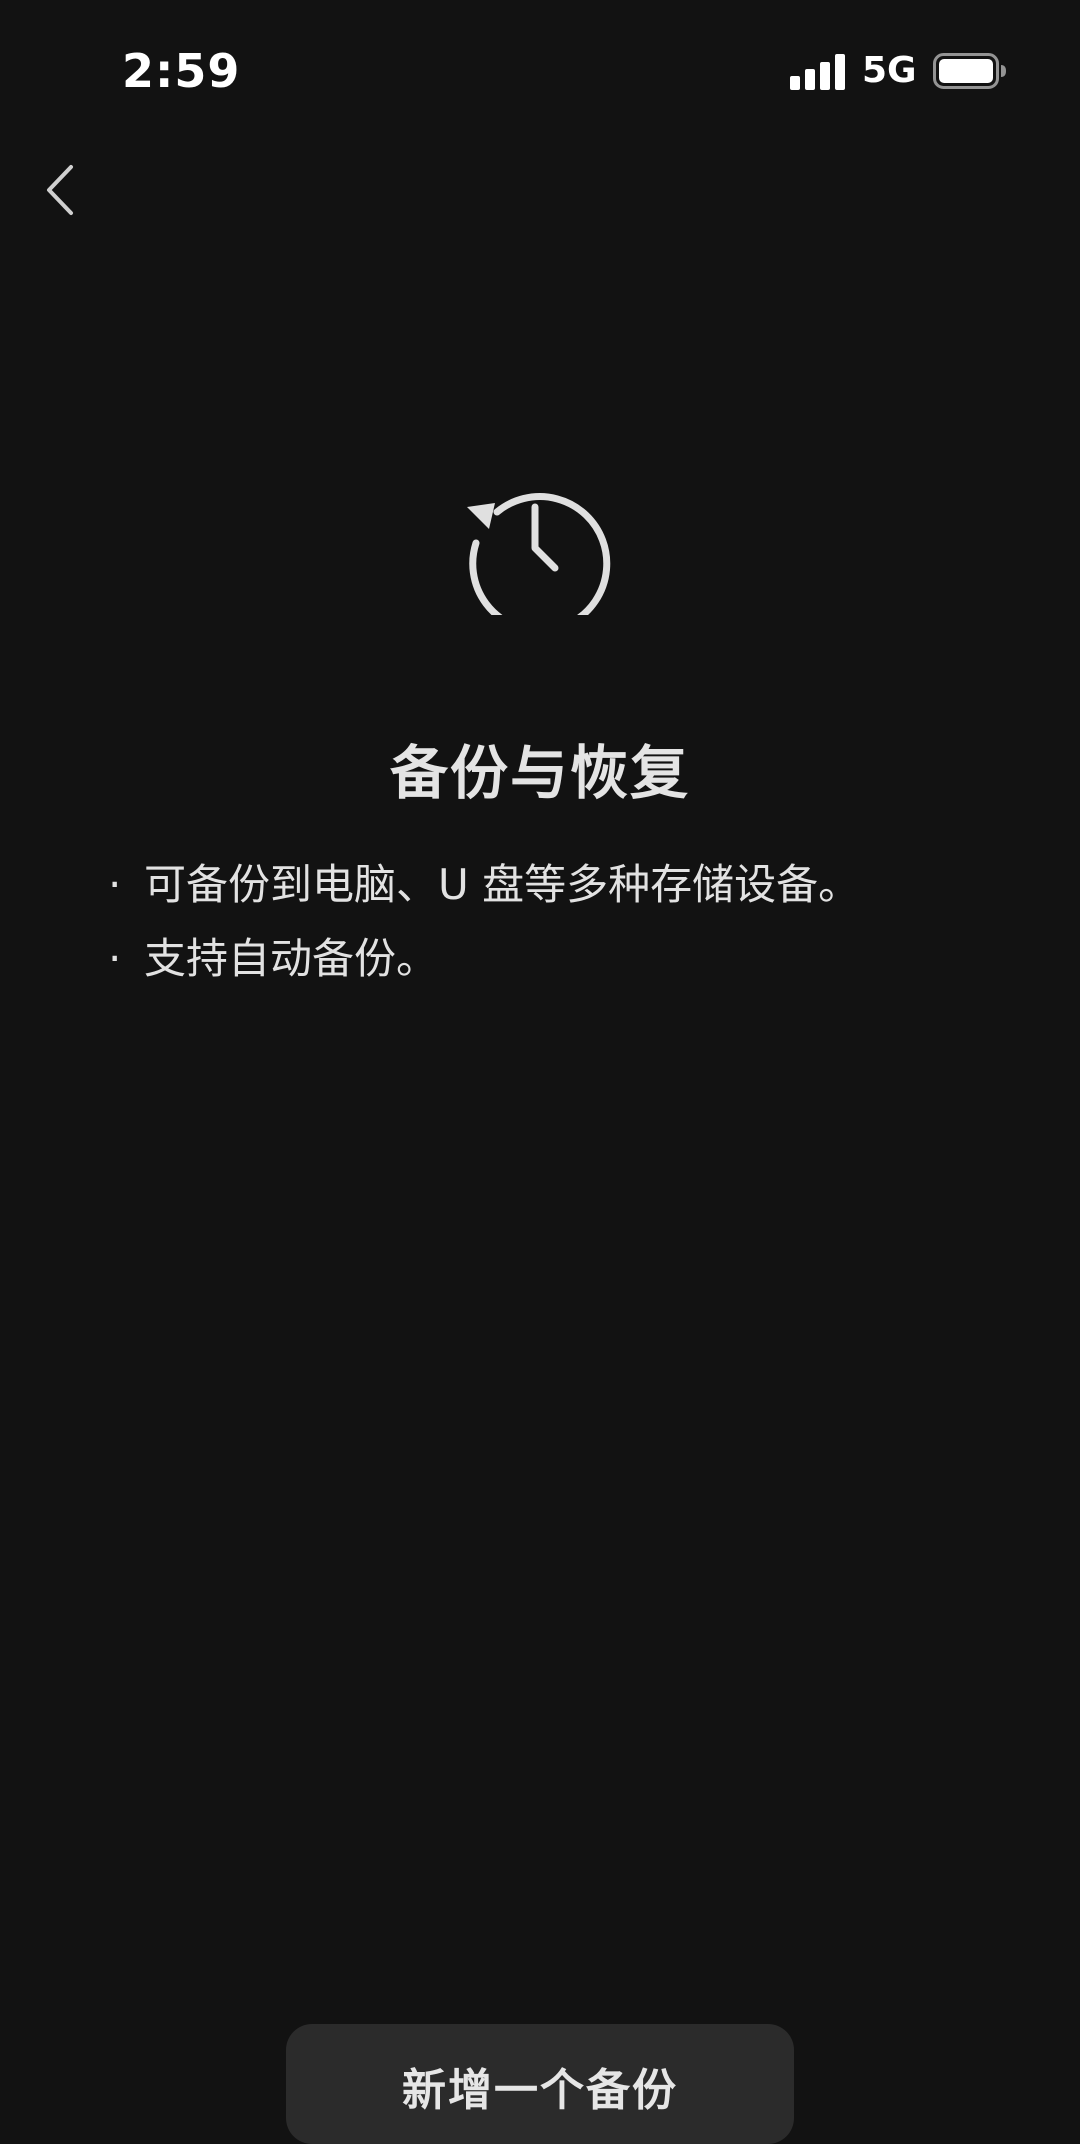  Describe the element at coordinates (539, 773) in the screenshot. I see `page-title: 备份与恢复` at that location.